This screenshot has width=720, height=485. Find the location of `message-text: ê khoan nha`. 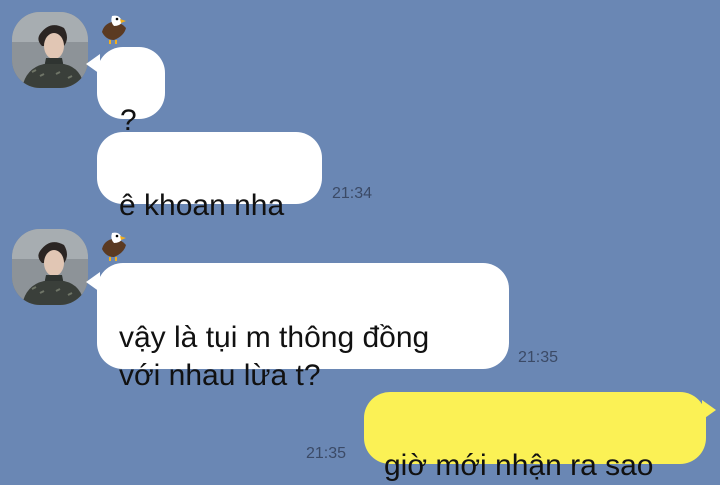

message-text: ê khoan nha is located at coordinates (202, 205).